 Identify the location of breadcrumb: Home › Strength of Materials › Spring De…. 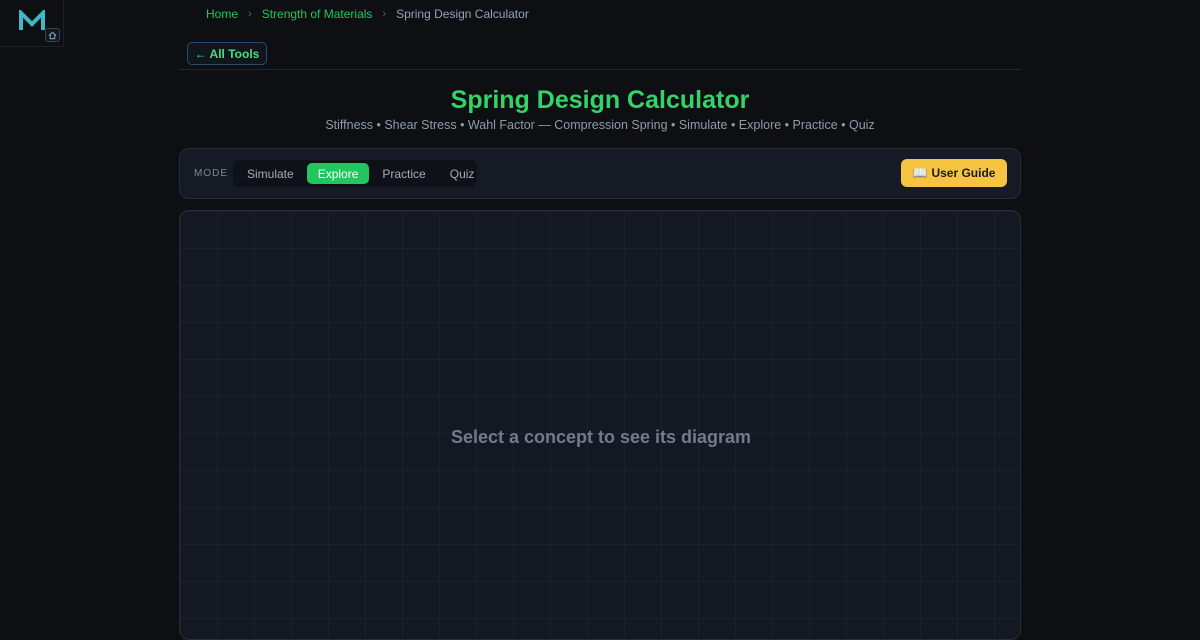
(367, 14).